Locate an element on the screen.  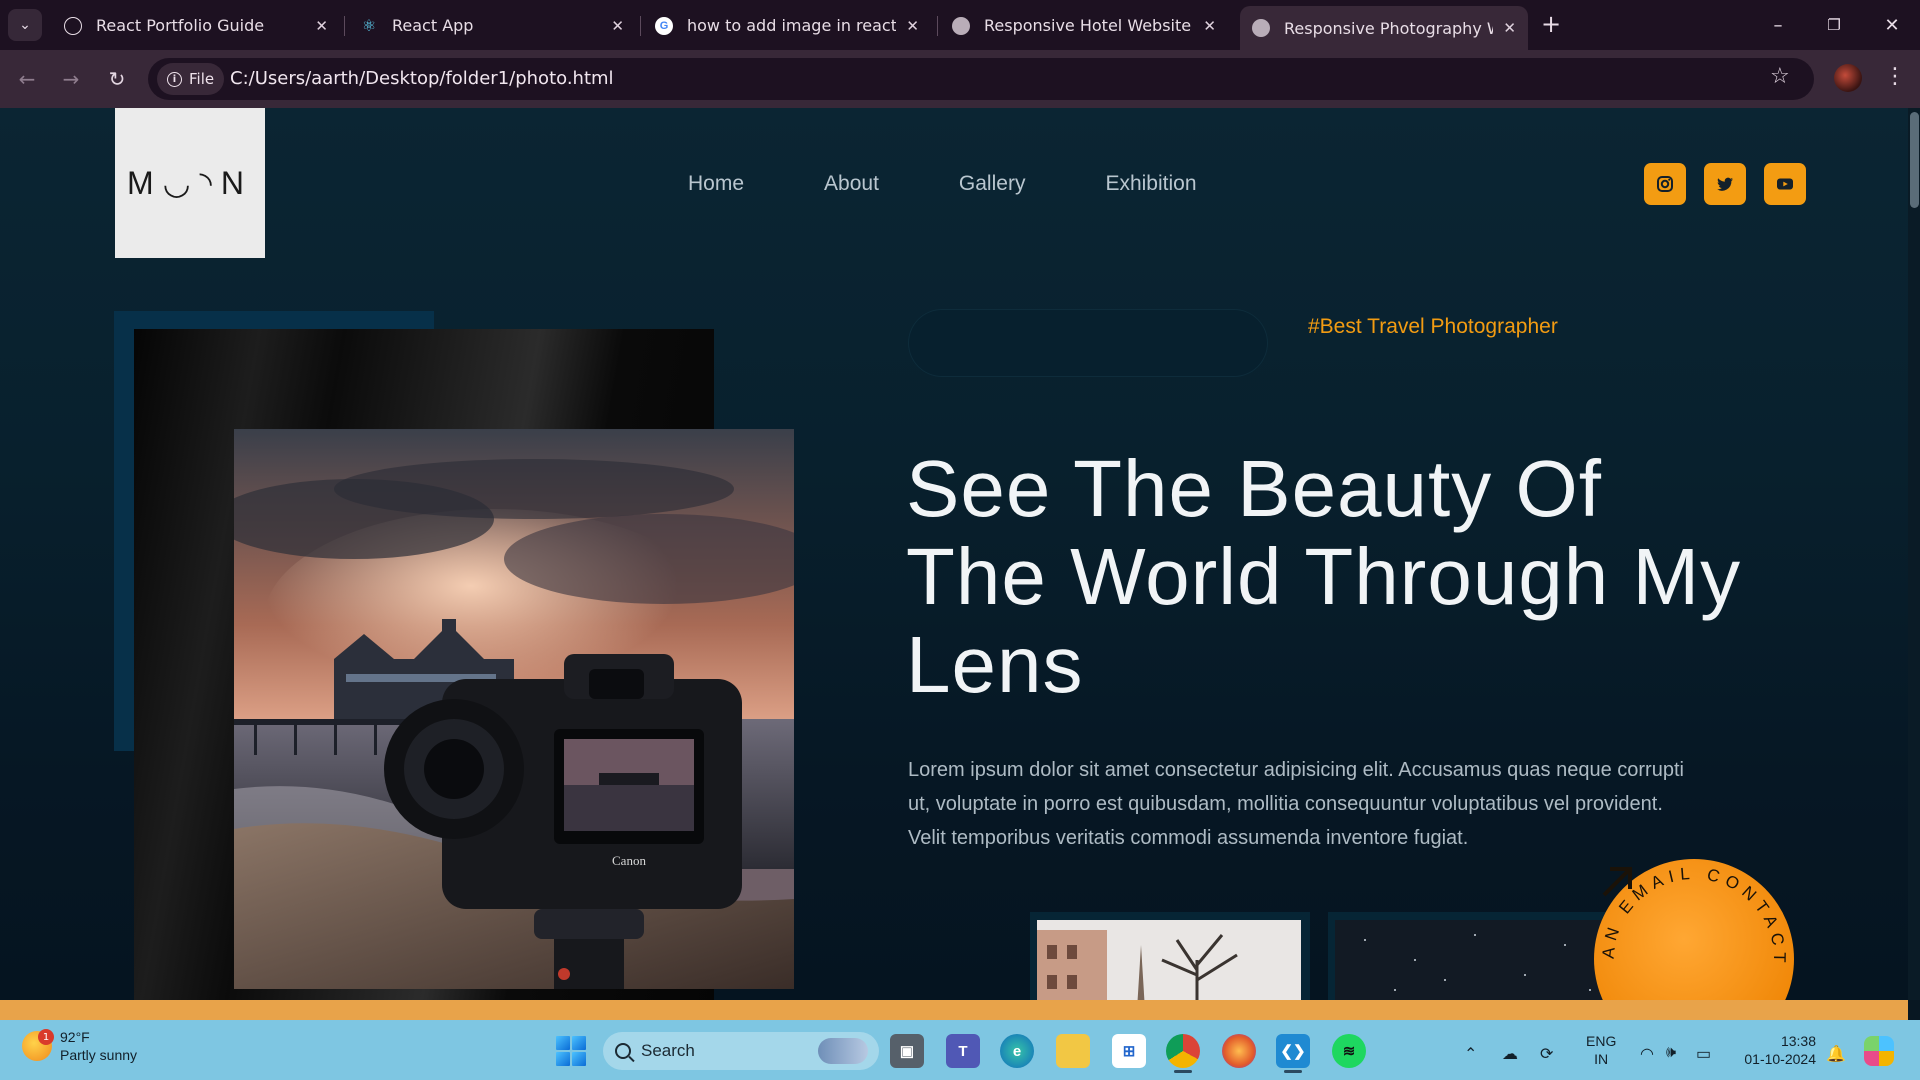
nav-about: About is located at coordinates (851, 184).